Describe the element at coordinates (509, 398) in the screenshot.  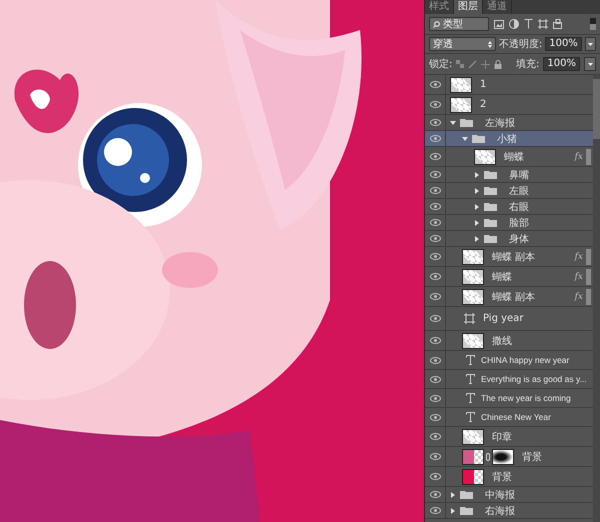
I see `layer-row: The new year is coming` at that location.